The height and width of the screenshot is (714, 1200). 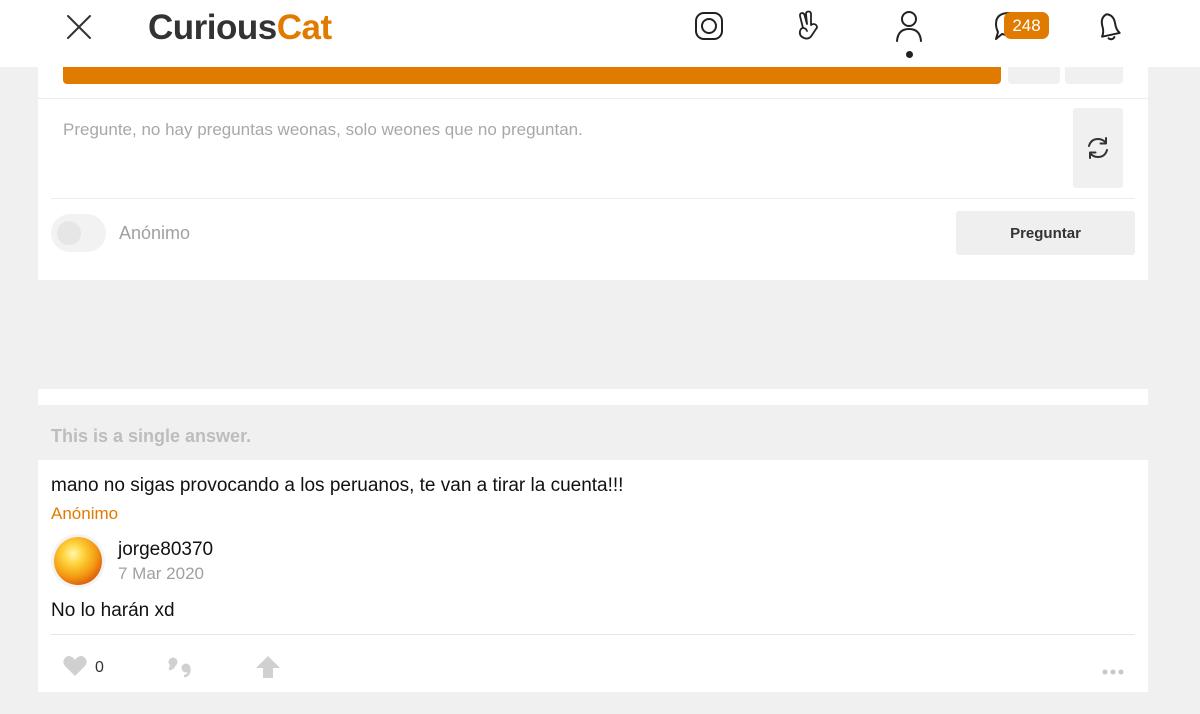 What do you see at coordinates (75, 668) in the screenshot?
I see `heart-icon` at bounding box center [75, 668].